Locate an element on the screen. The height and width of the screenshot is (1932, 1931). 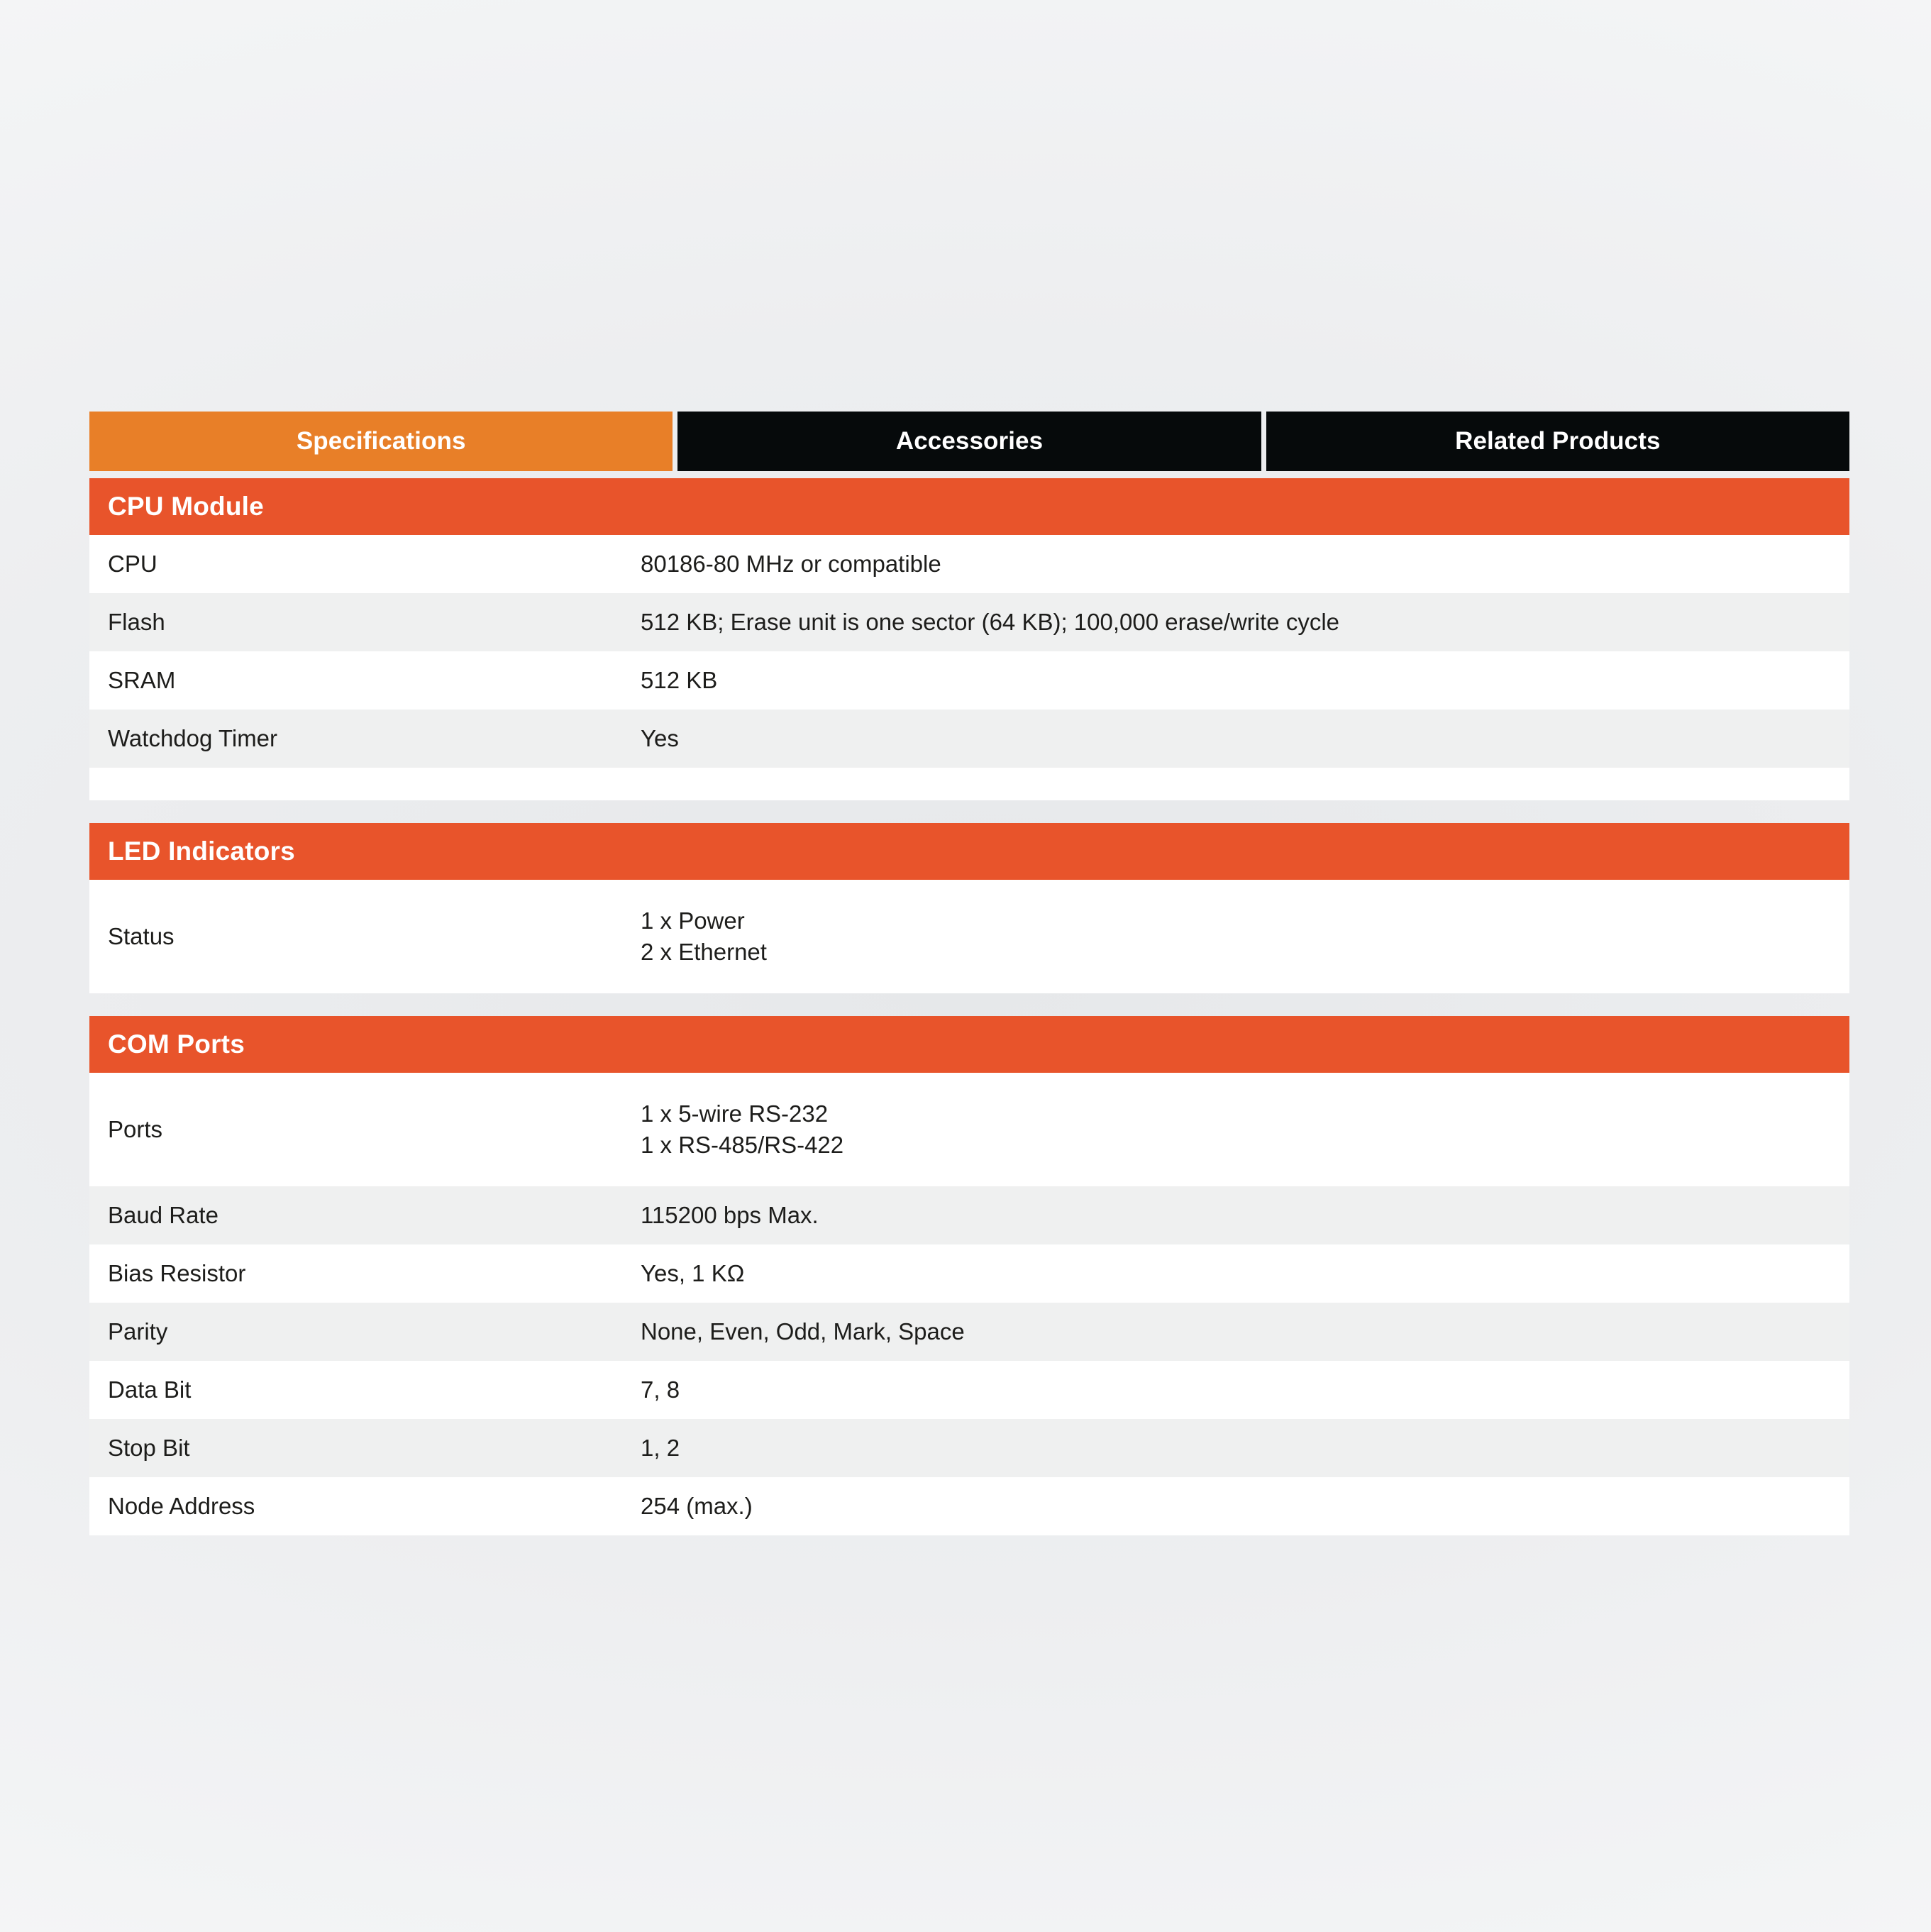
row-label: Node Address is located at coordinates (181, 1505).